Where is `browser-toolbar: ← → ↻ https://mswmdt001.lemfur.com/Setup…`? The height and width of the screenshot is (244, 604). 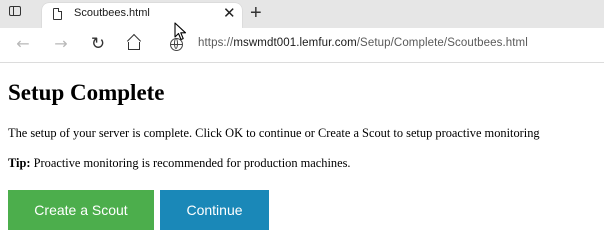 browser-toolbar: ← → ↻ https://mswmdt001.lemfur.com/Setup… is located at coordinates (302, 45).